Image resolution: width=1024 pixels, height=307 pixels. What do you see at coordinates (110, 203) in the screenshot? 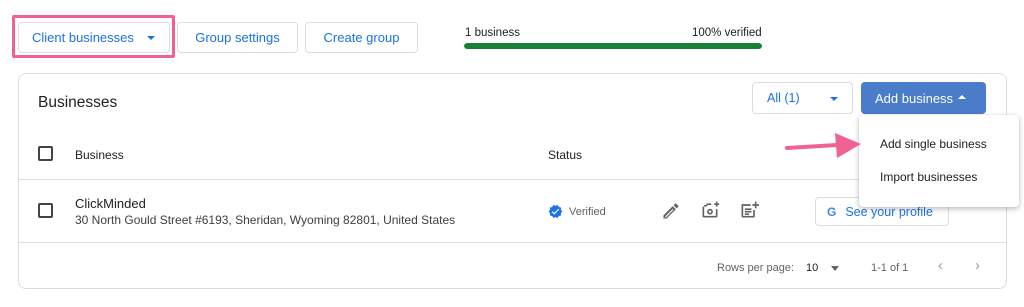
I see `business-name: ClickMinded` at bounding box center [110, 203].